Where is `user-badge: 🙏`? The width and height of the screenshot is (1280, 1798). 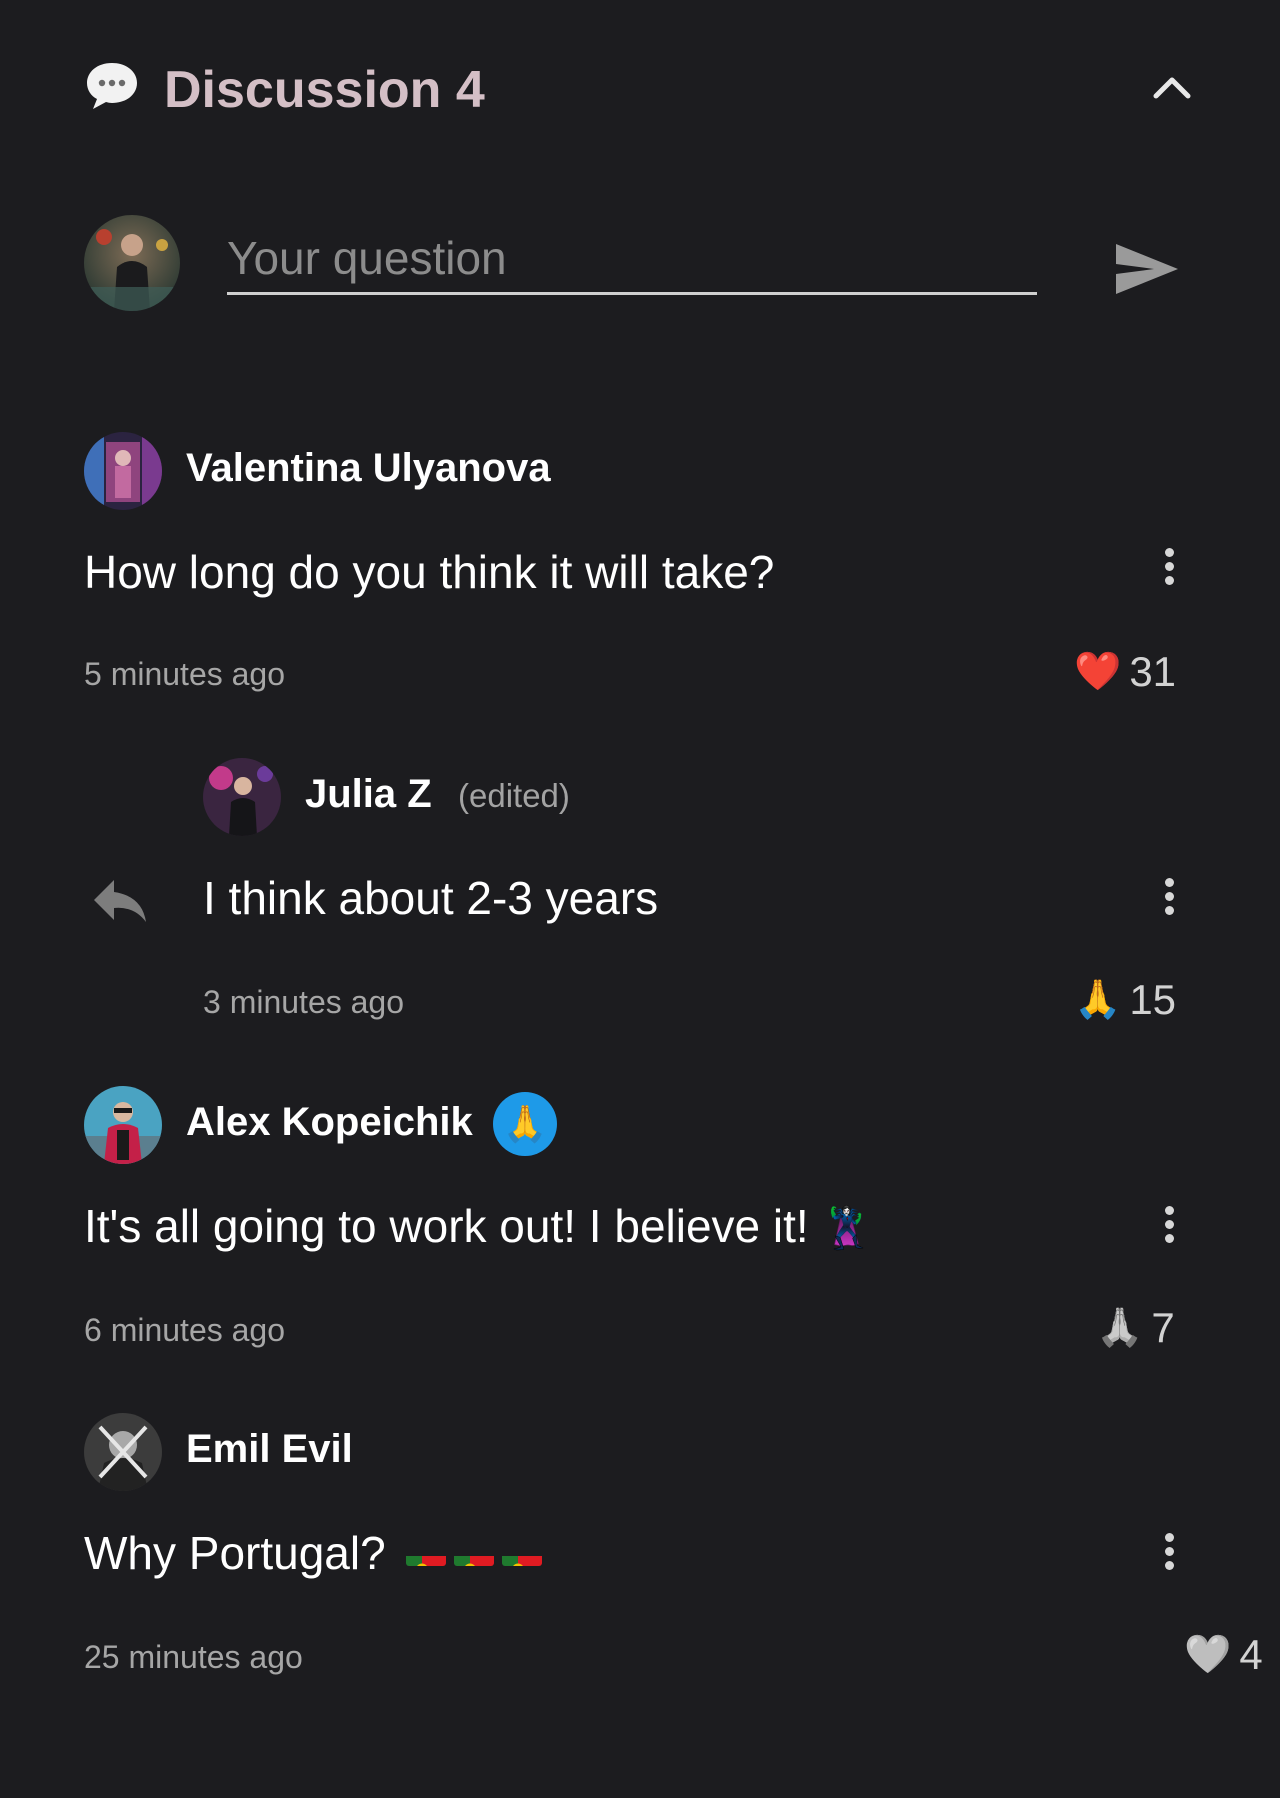
user-badge: 🙏 is located at coordinates (525, 1124).